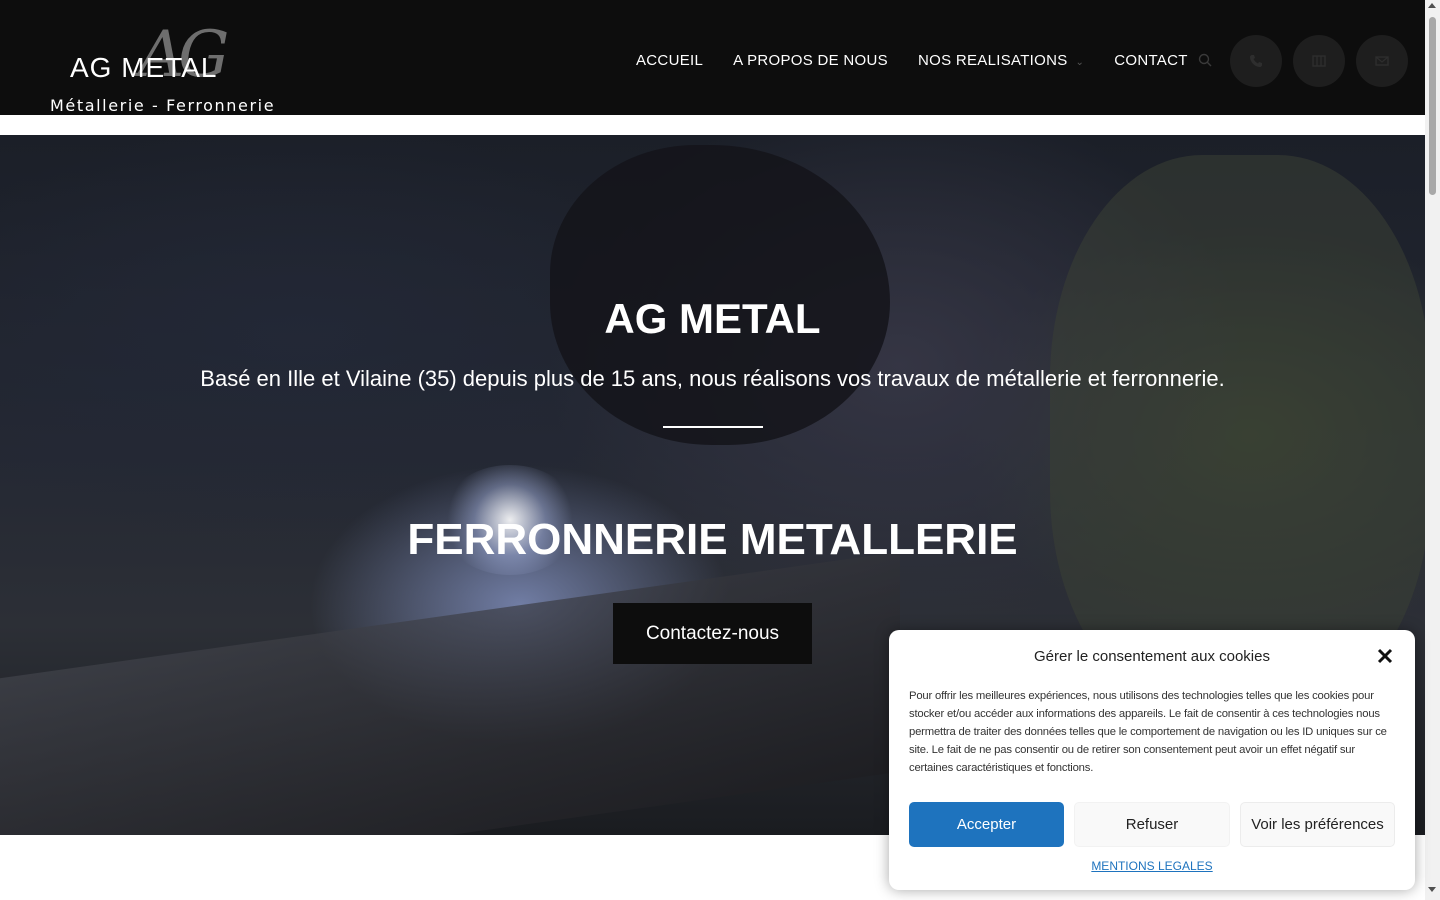  What do you see at coordinates (1432, 450) in the screenshot?
I see `scrollbar` at bounding box center [1432, 450].